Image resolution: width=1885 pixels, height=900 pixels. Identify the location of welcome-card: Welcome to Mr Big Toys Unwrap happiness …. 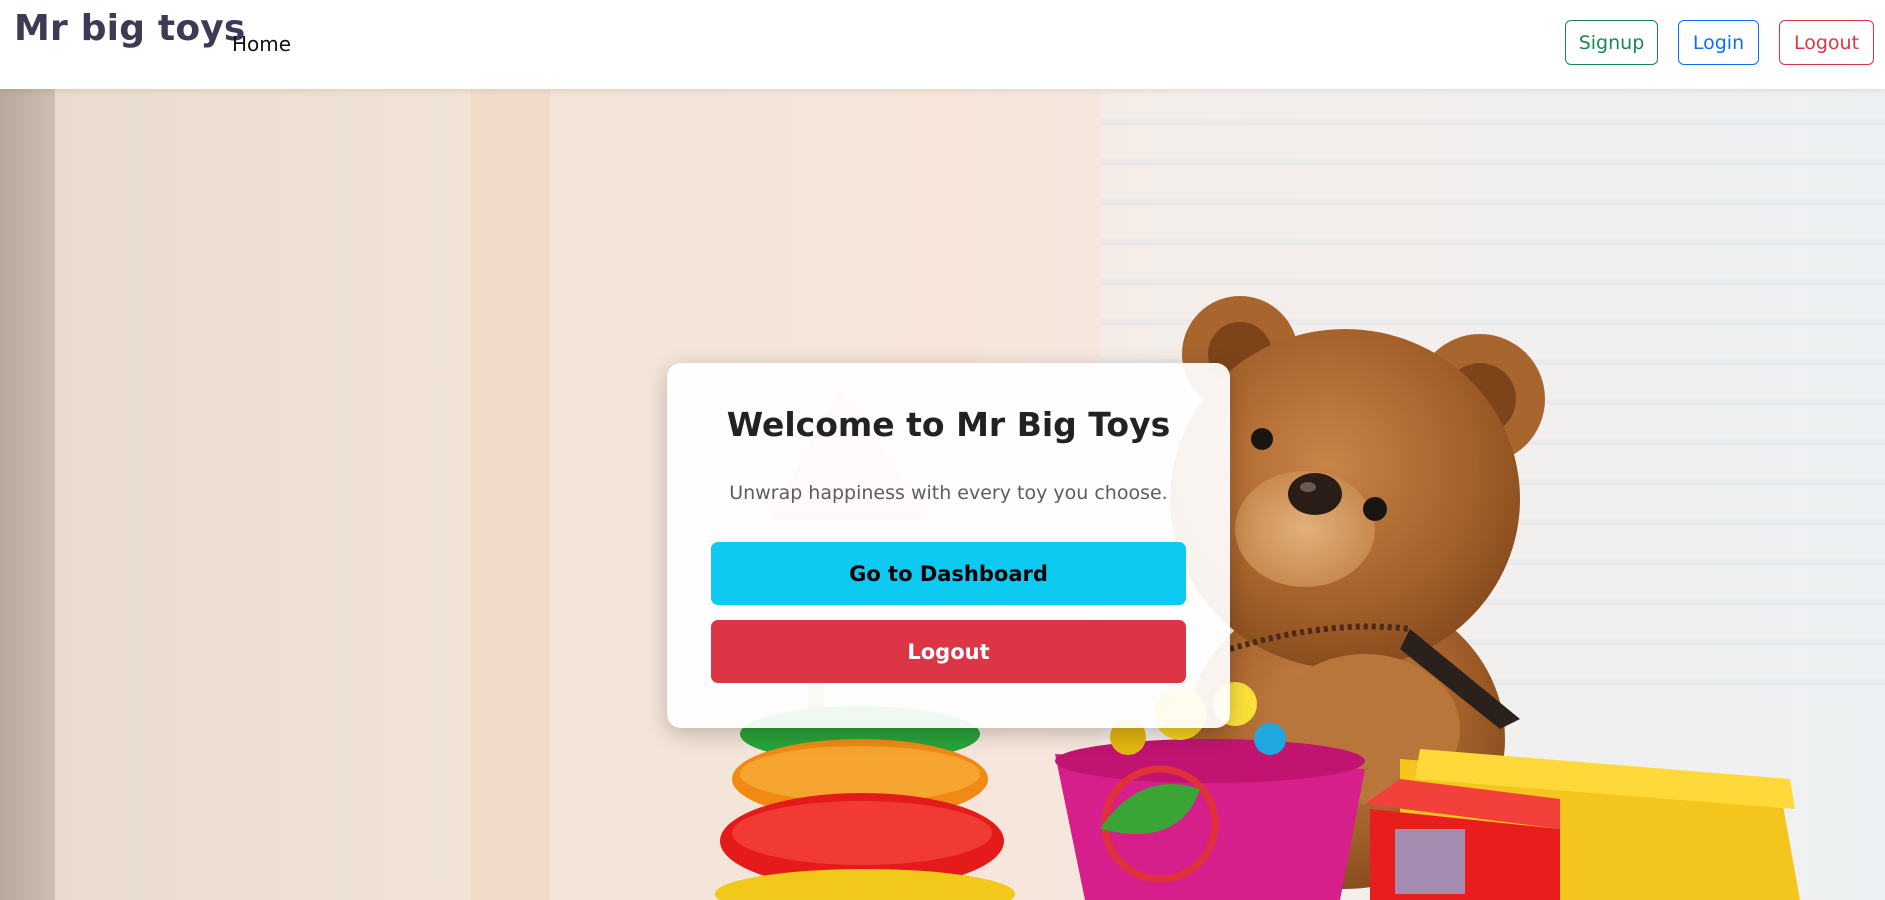
(948, 545).